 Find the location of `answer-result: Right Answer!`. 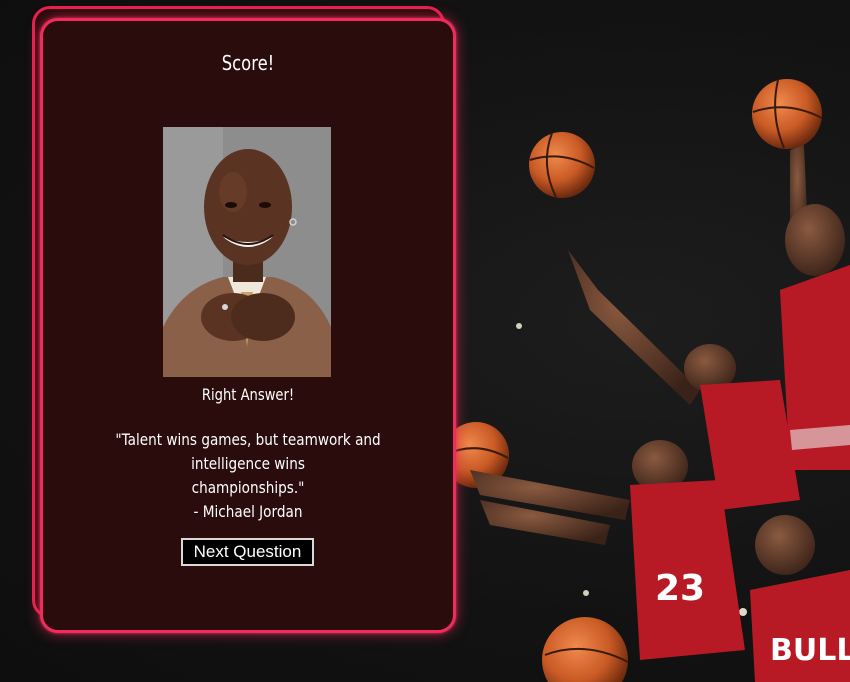

answer-result: Right Answer! is located at coordinates (248, 394).